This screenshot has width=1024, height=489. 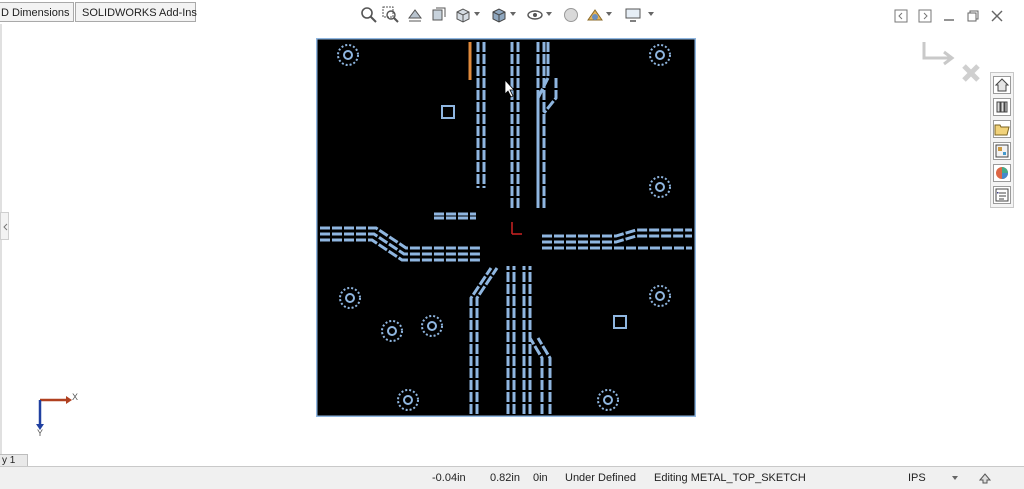 What do you see at coordinates (917, 478) in the screenshot?
I see `status-units: IPS` at bounding box center [917, 478].